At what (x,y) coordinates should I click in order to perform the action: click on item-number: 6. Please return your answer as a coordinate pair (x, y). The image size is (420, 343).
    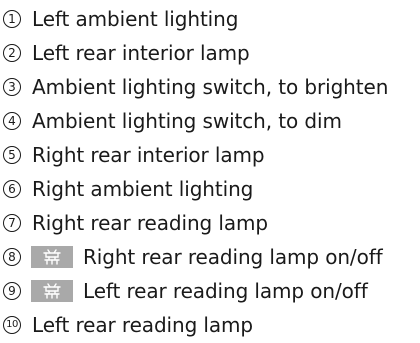
    Looking at the image, I should click on (12, 189).